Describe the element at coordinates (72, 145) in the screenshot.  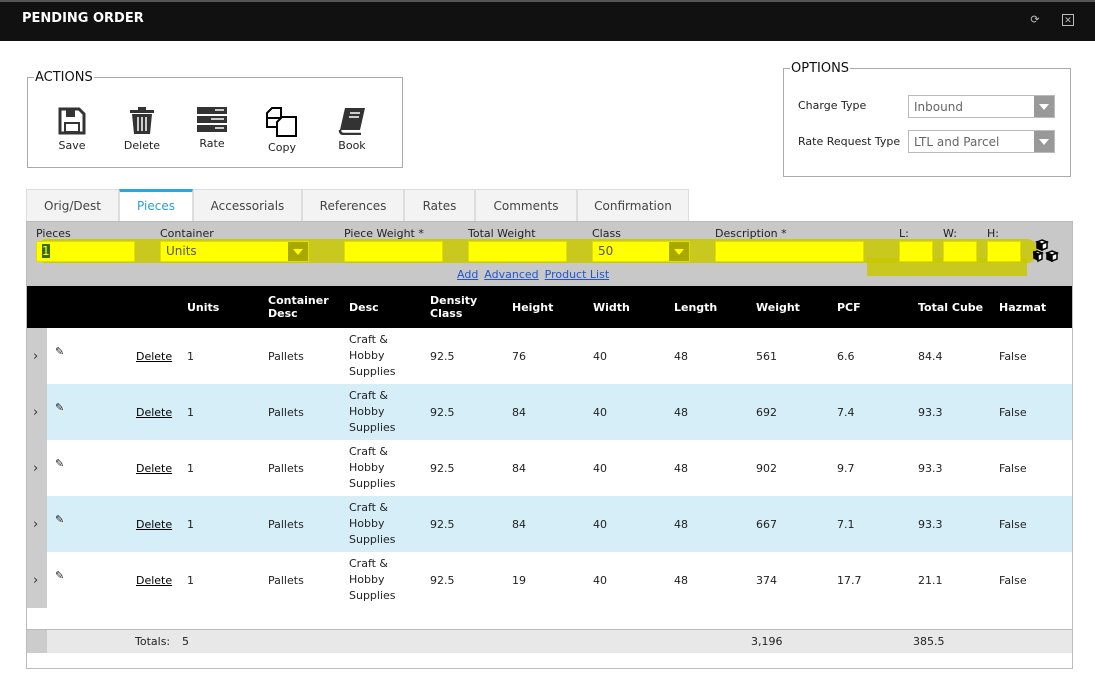
I see `save-label: Save` at that location.